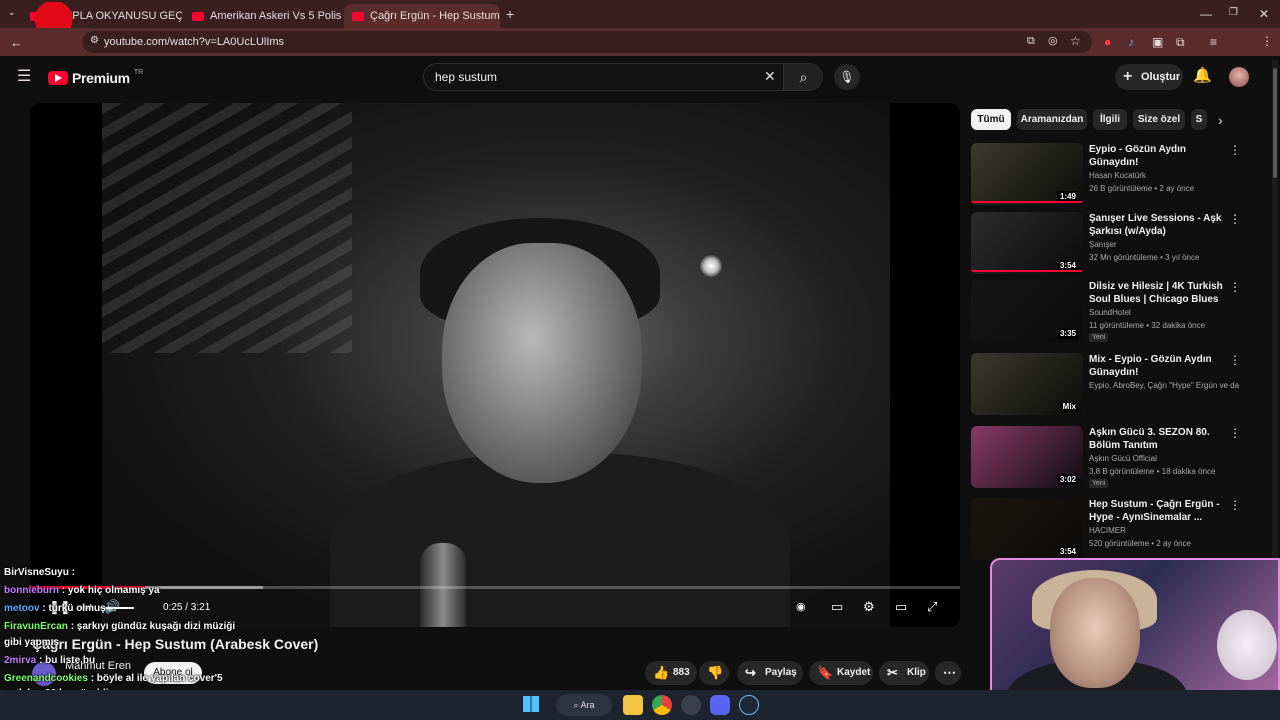 Image resolution: width=1280 pixels, height=720 pixels. What do you see at coordinates (691, 705) in the screenshot?
I see `steelseries-icon` at bounding box center [691, 705].